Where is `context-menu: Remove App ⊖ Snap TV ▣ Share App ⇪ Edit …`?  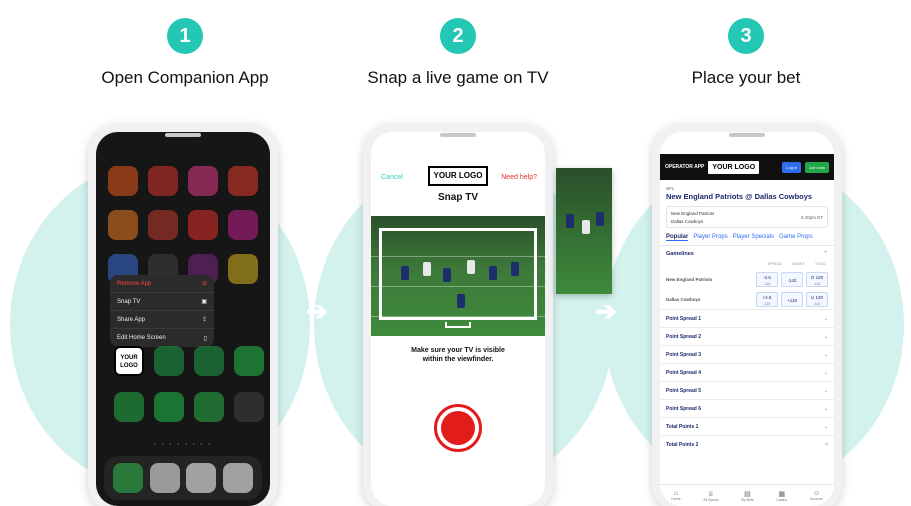 context-menu: Remove App ⊖ Snap TV ▣ Share App ⇪ Edit … is located at coordinates (162, 311).